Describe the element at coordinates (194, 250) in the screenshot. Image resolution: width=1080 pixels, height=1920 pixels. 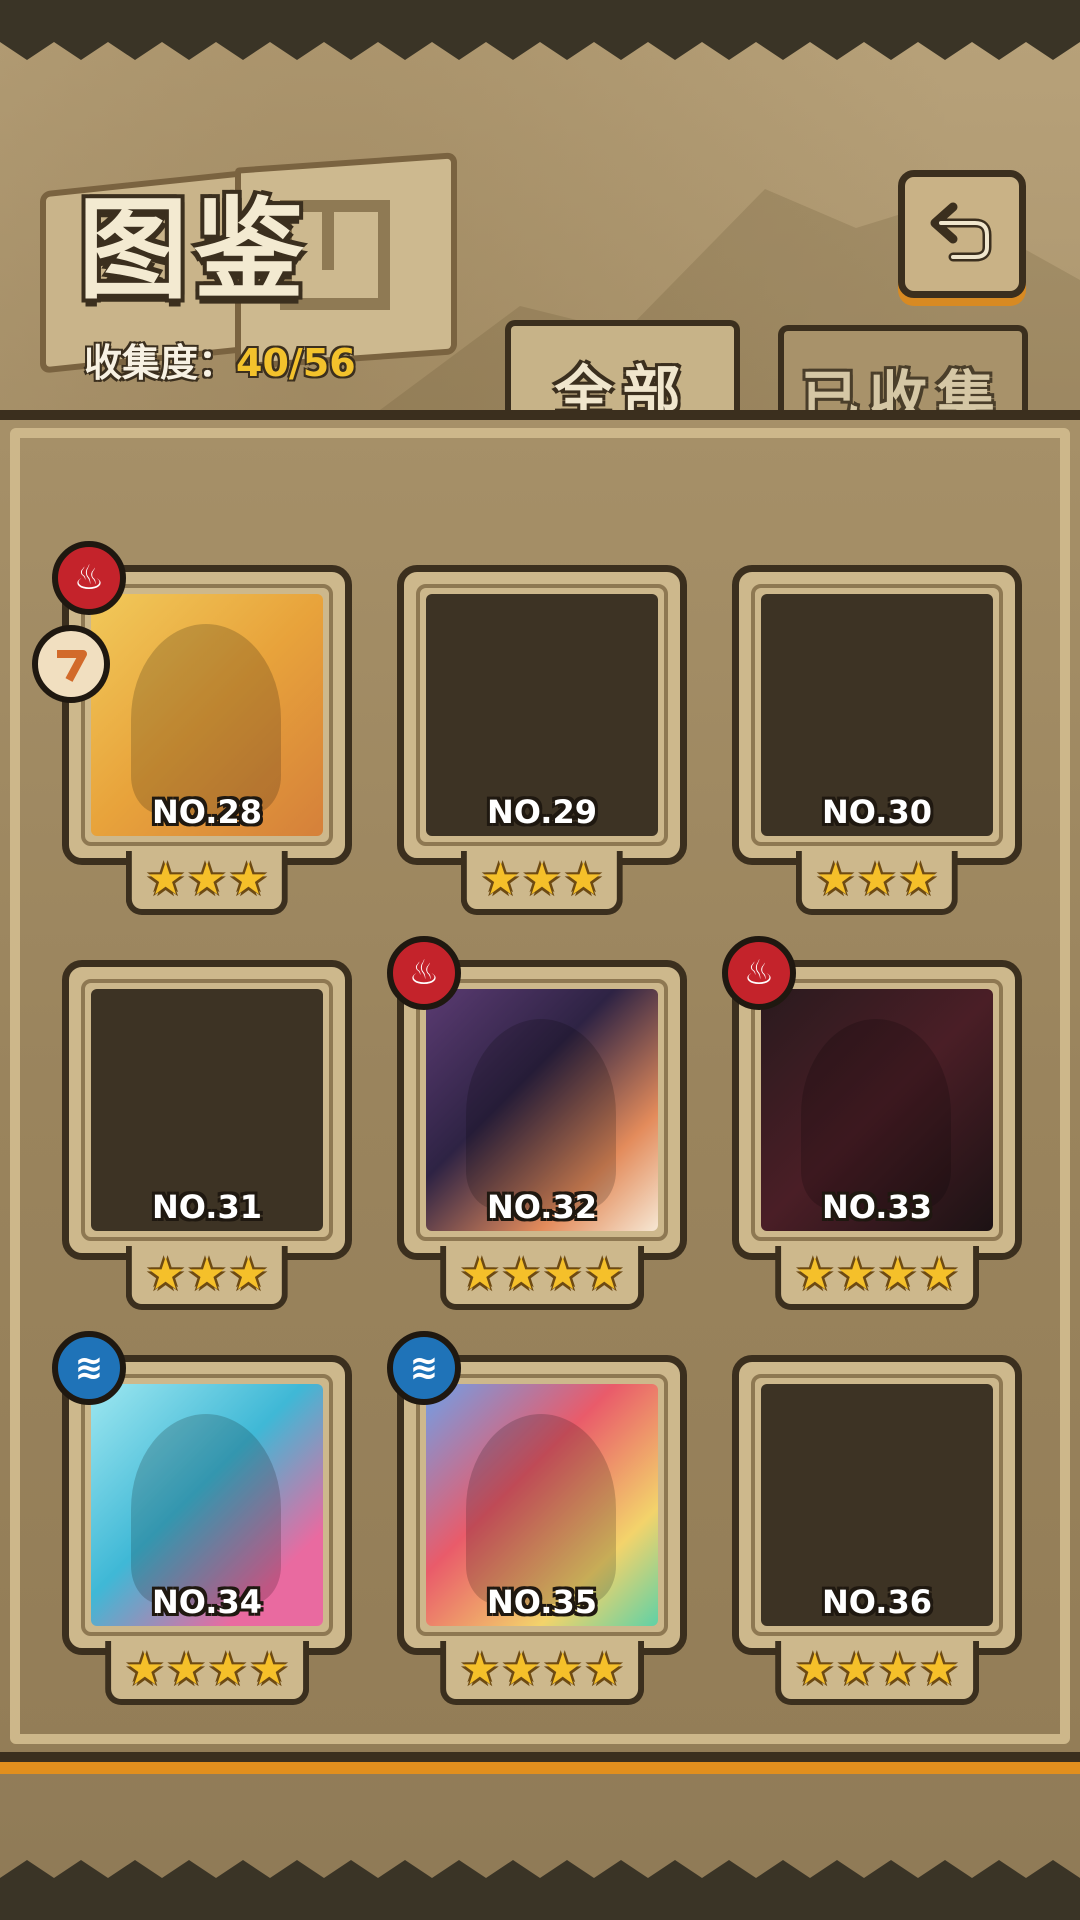
I see `page-title: 图鉴` at that location.